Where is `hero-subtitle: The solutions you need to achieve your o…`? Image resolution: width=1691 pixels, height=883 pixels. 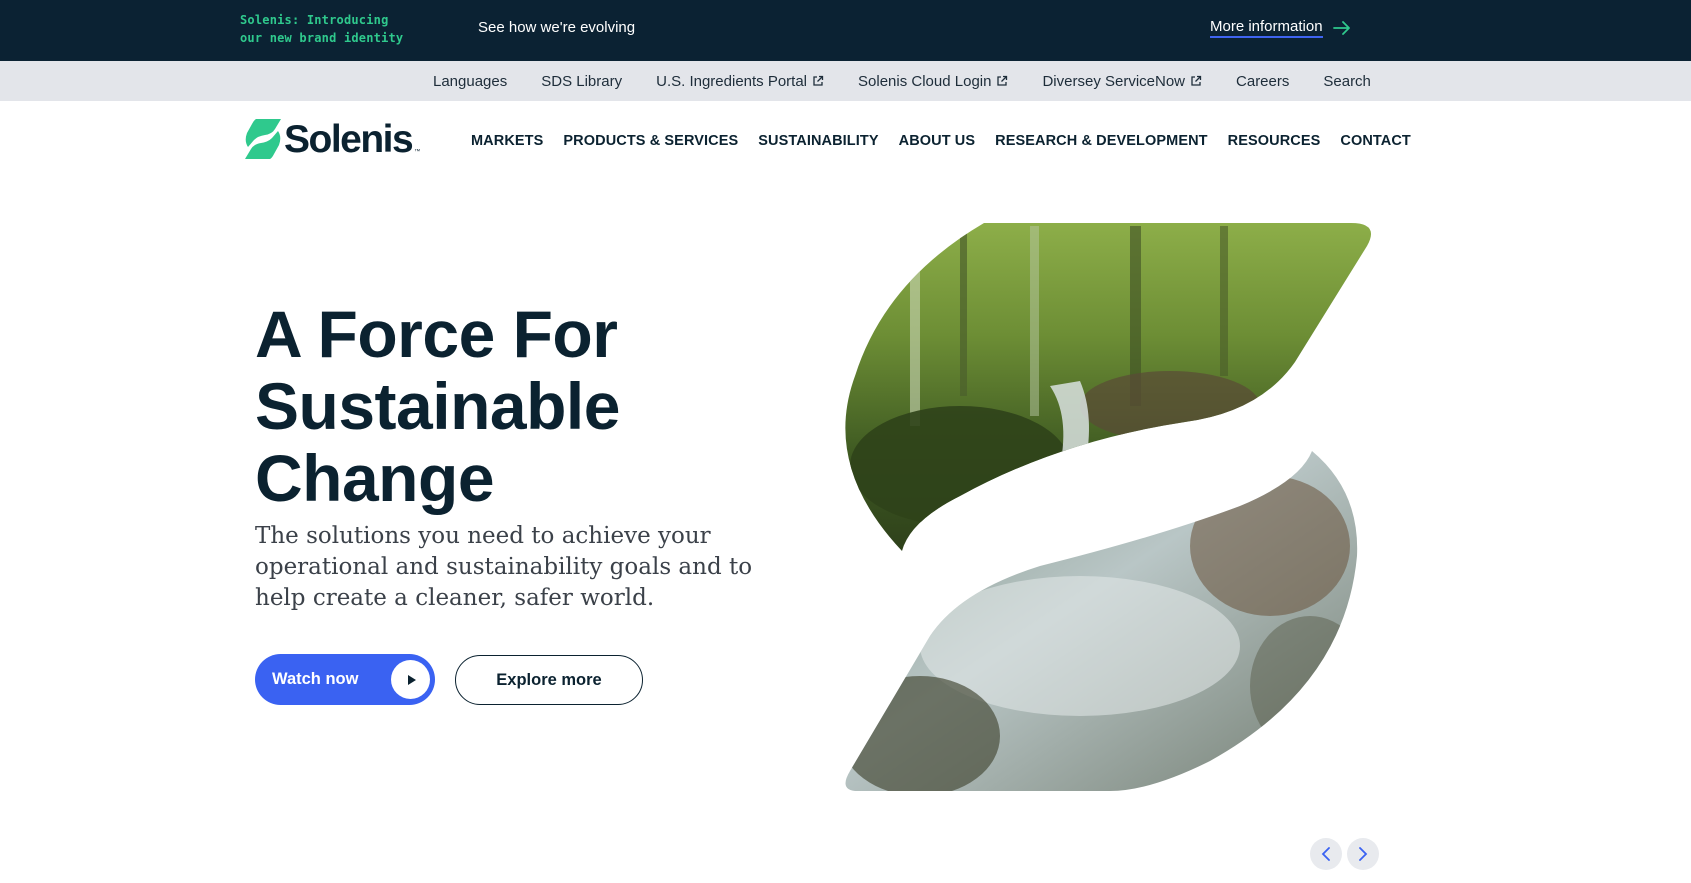
hero-subtitle: The solutions you need to achieve your o… is located at coordinates (504, 567).